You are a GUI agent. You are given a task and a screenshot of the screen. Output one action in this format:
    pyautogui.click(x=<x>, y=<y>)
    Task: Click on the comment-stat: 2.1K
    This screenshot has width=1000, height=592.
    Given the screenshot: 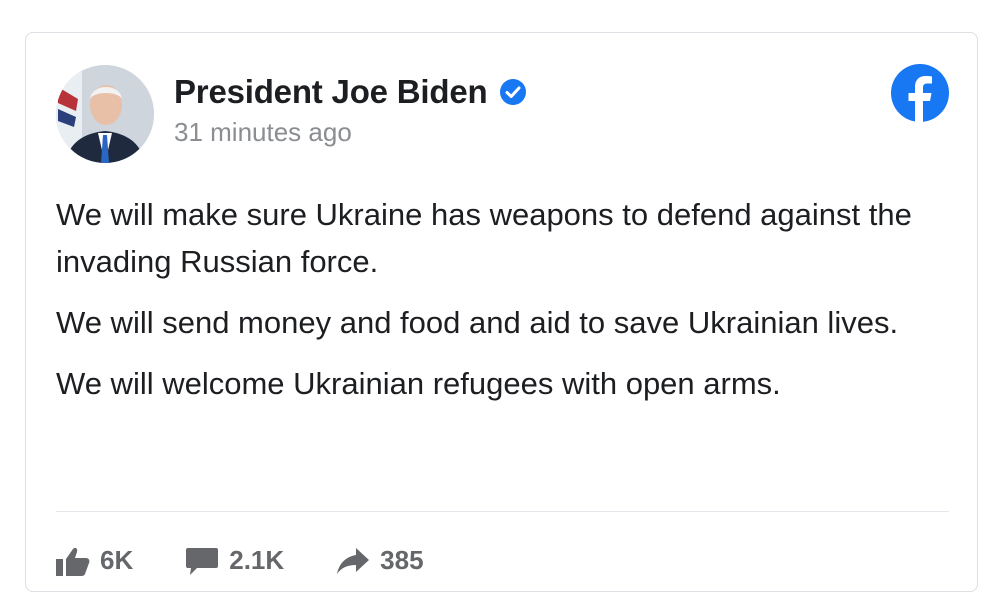 What is the action you would take?
    pyautogui.click(x=234, y=560)
    